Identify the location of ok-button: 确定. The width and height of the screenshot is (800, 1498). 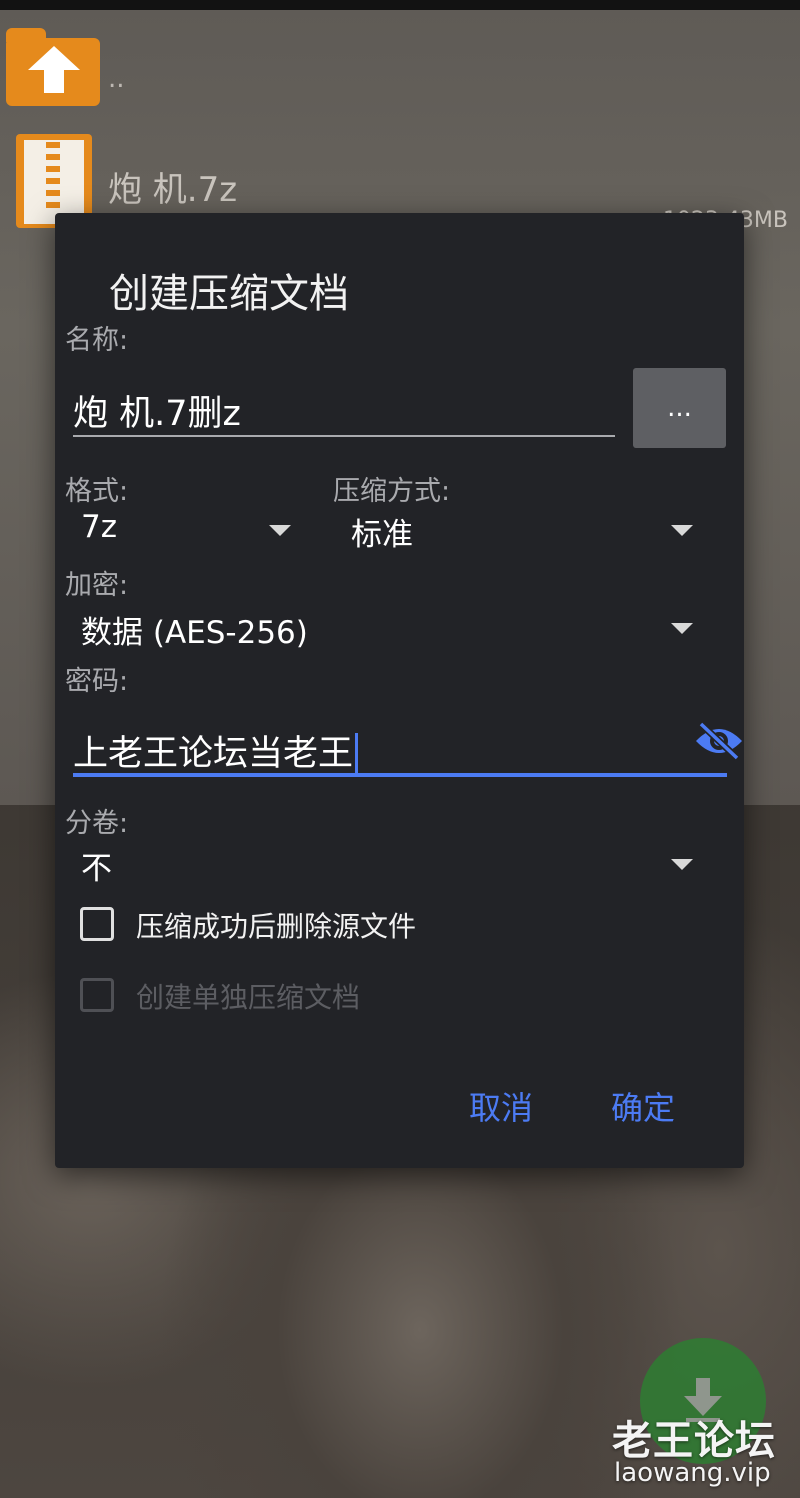
(643, 1106).